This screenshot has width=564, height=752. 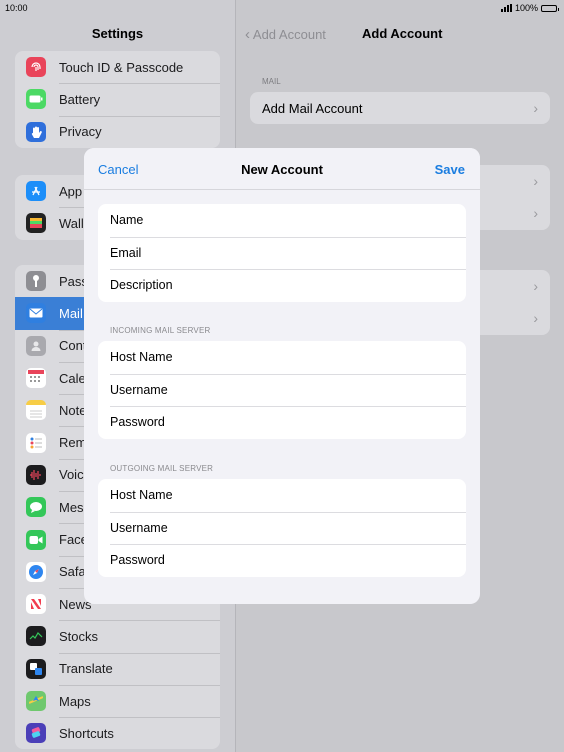 What do you see at coordinates (162, 468) in the screenshot?
I see `outgoing-mail-server-header: OUTGOING MAIL SERVER` at bounding box center [162, 468].